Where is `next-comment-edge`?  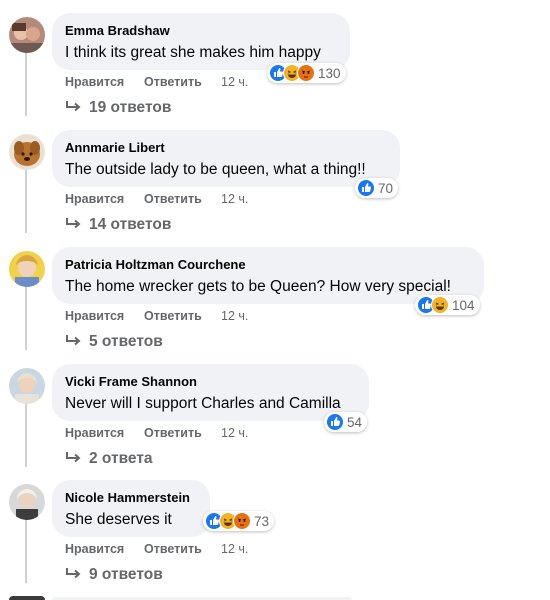 next-comment-edge is located at coordinates (275, 598).